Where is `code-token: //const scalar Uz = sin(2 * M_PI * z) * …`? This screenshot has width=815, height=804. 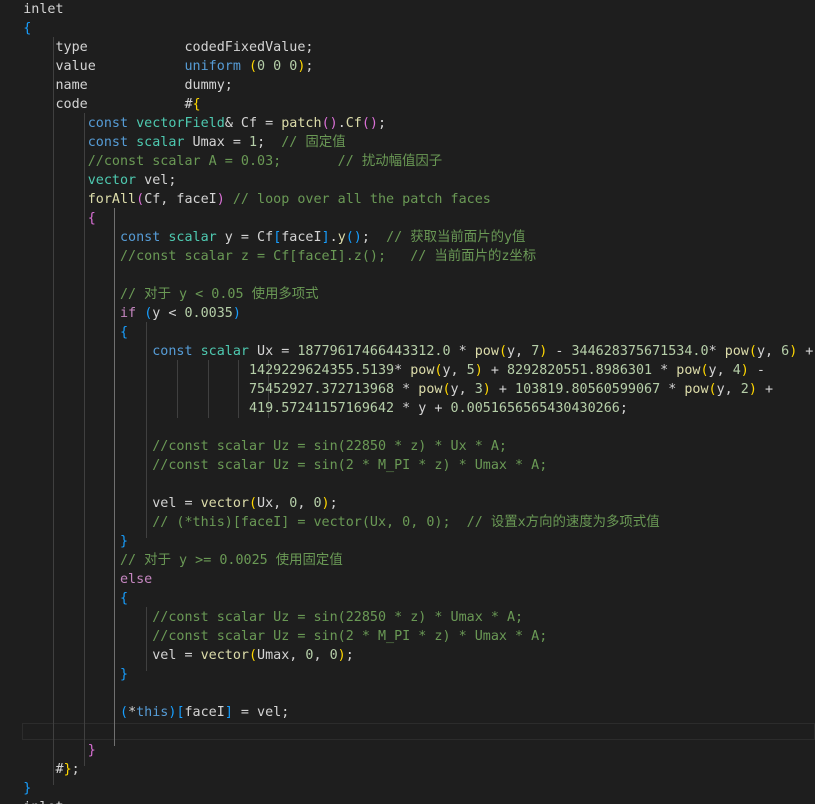 code-token: //const scalar Uz = sin(2 * M_PI * z) * … is located at coordinates (274, 465).